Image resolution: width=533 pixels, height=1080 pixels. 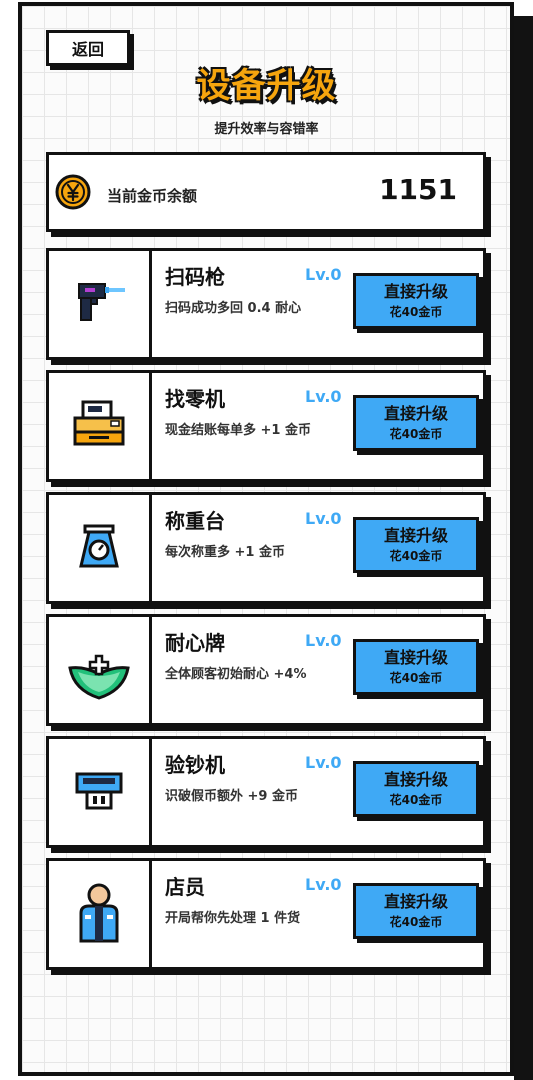 I want to click on item-name: 称重台, so click(x=195, y=521).